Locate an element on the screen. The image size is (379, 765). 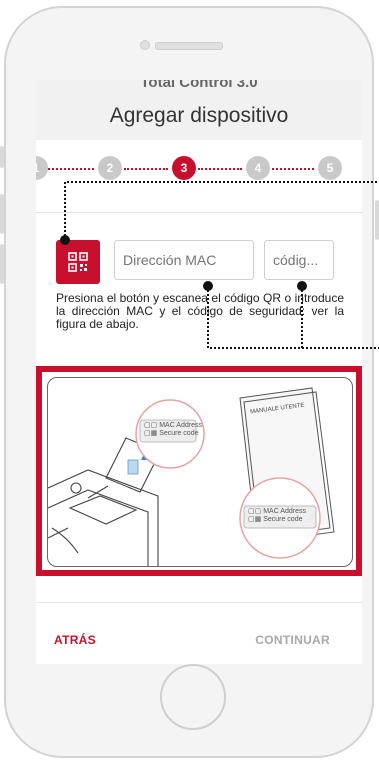
home-button is located at coordinates (193, 697).